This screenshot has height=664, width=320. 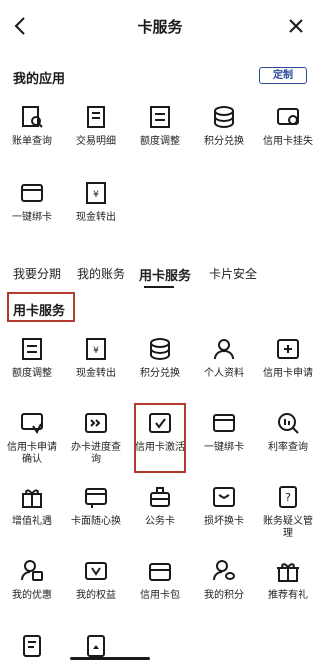 I want to click on profile-icon, so click(x=224, y=349).